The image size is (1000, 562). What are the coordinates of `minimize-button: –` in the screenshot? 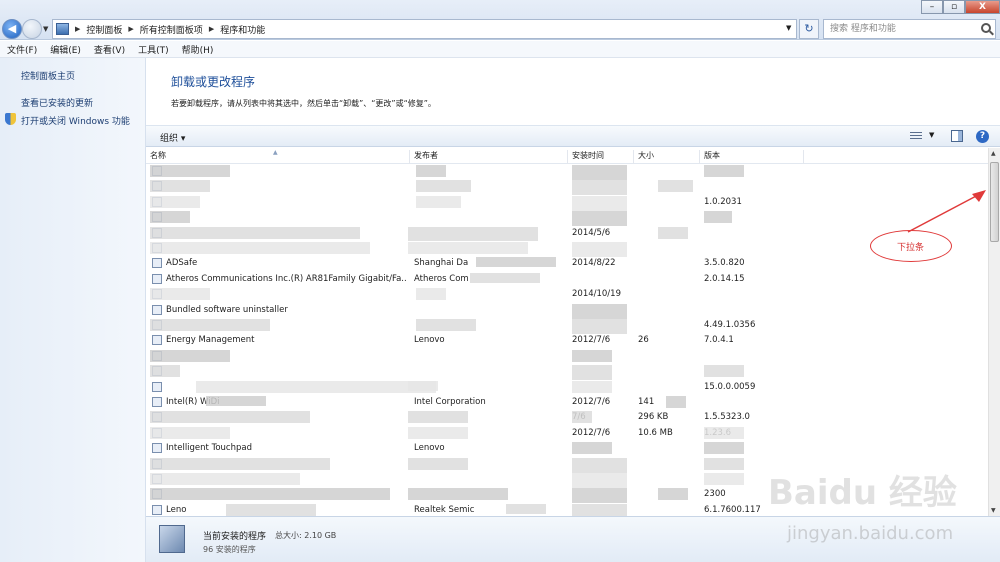 It's located at (932, 7).